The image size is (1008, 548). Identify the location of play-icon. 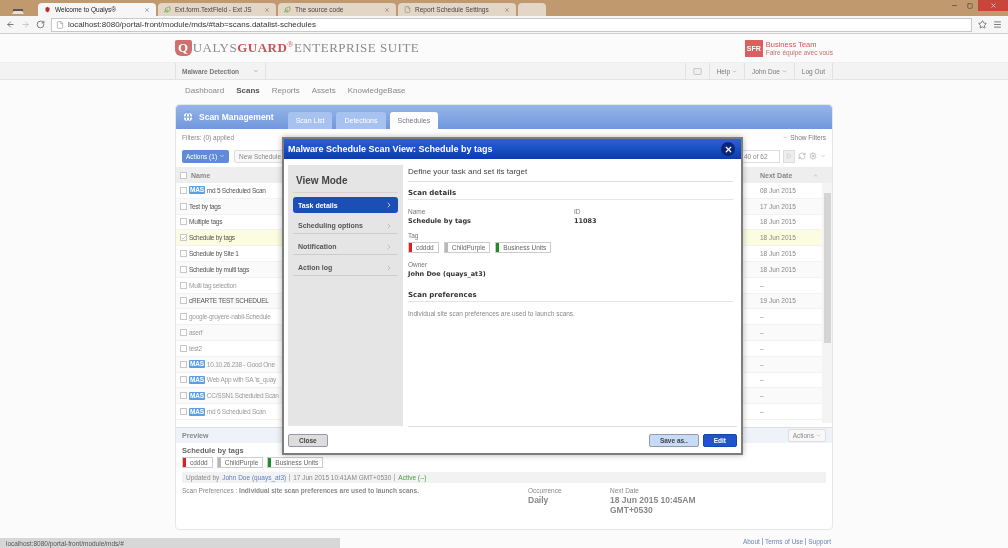
(789, 156).